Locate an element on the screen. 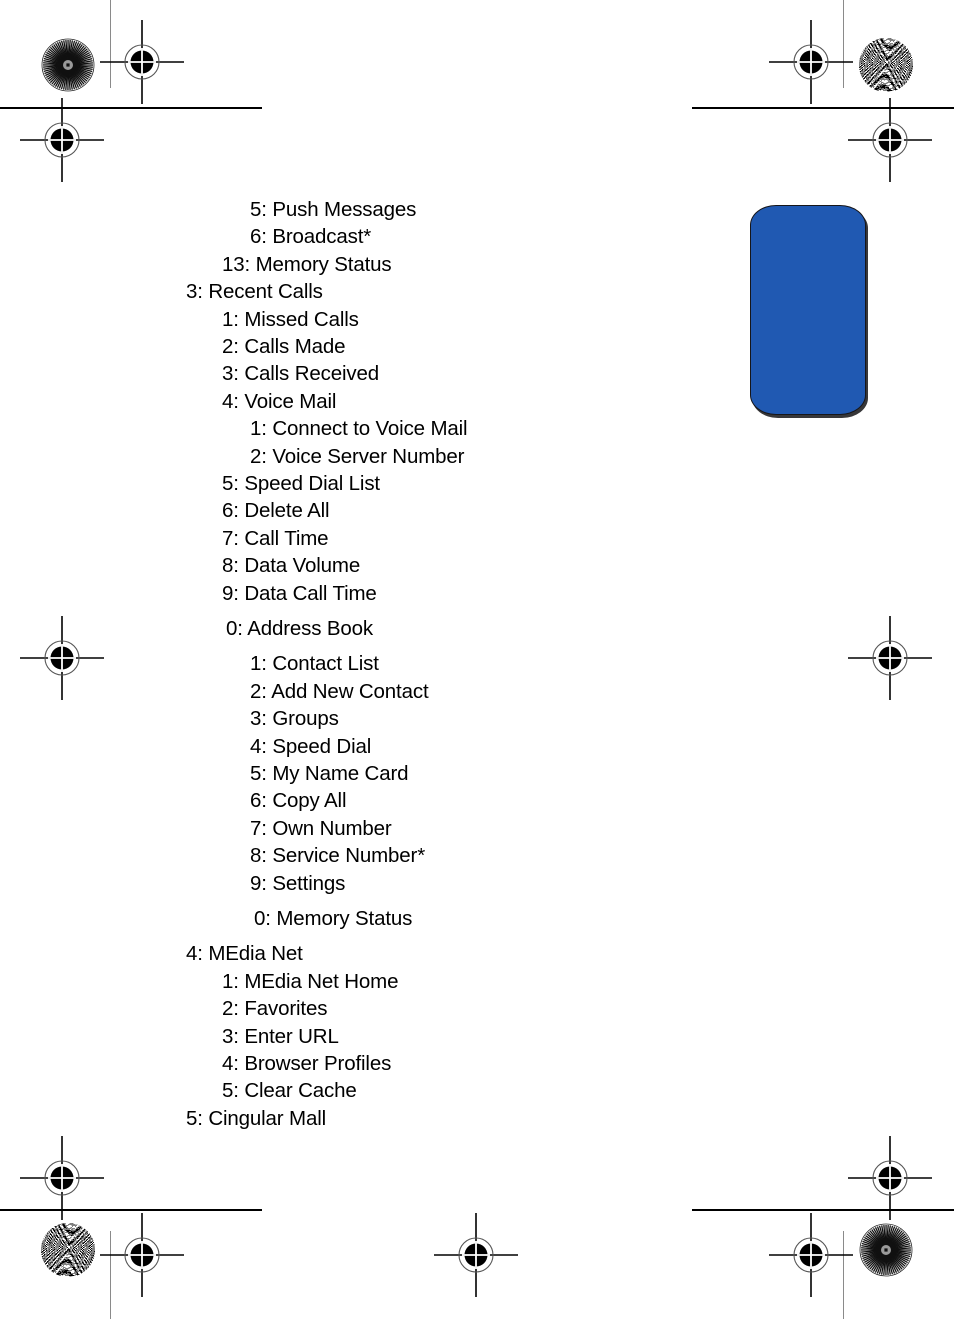 The height and width of the screenshot is (1319, 954). menu-outline-item: 7: Own Number is located at coordinates (321, 828).